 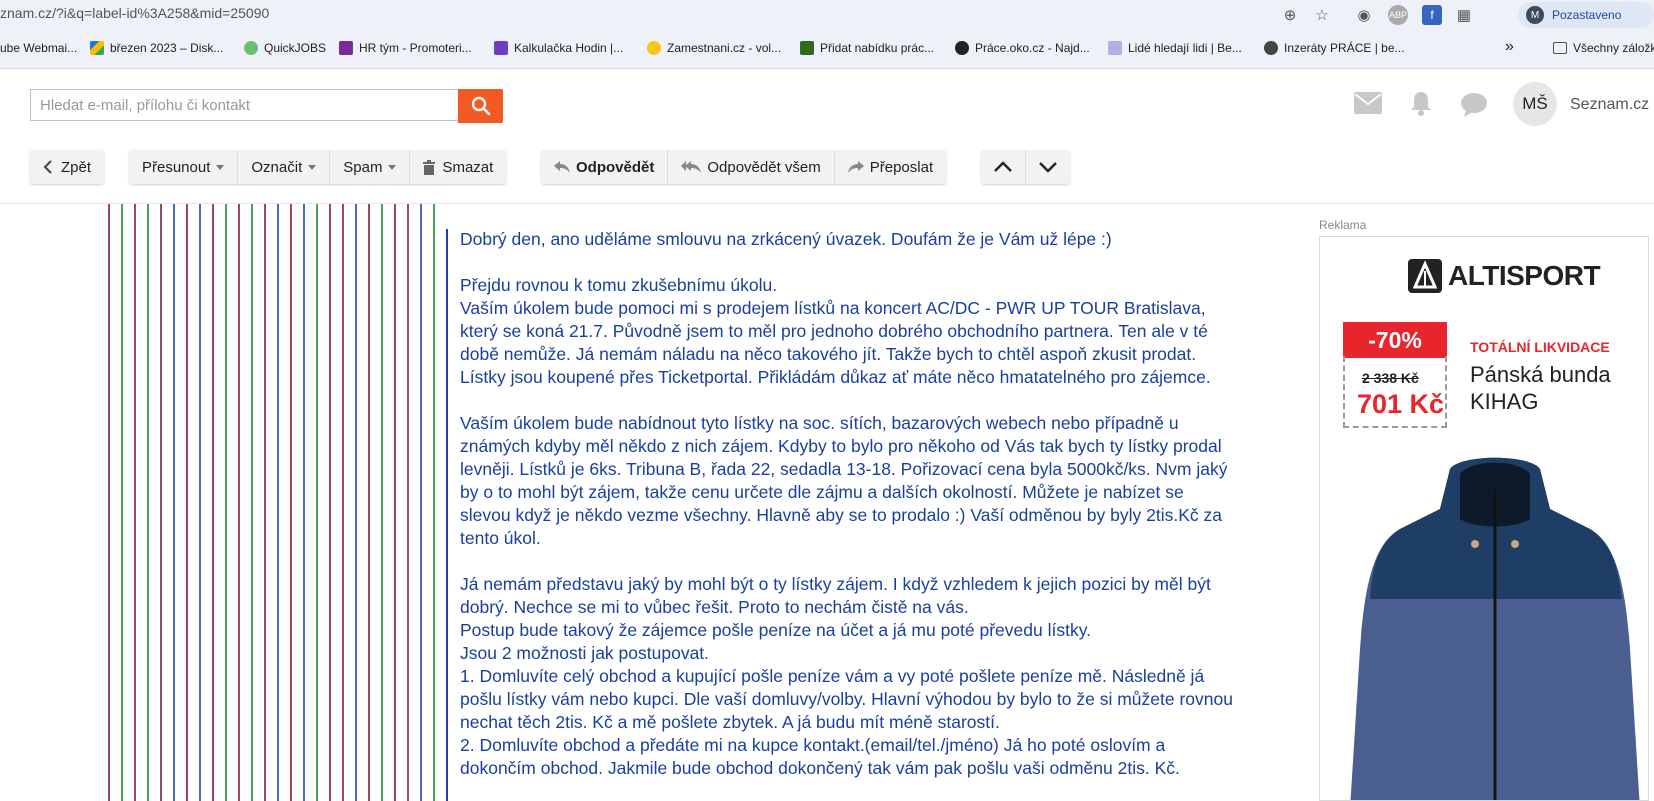 What do you see at coordinates (271, 502) in the screenshot?
I see `quoted-thread-stripes` at bounding box center [271, 502].